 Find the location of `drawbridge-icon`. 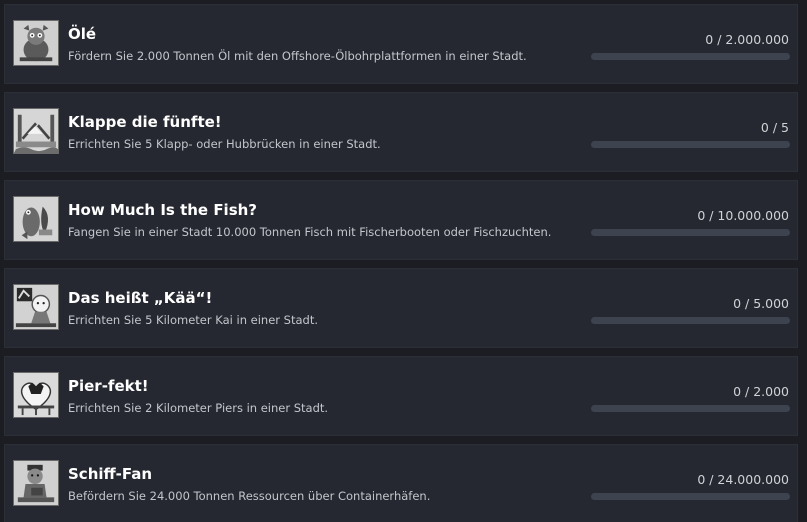

drawbridge-icon is located at coordinates (36, 131).